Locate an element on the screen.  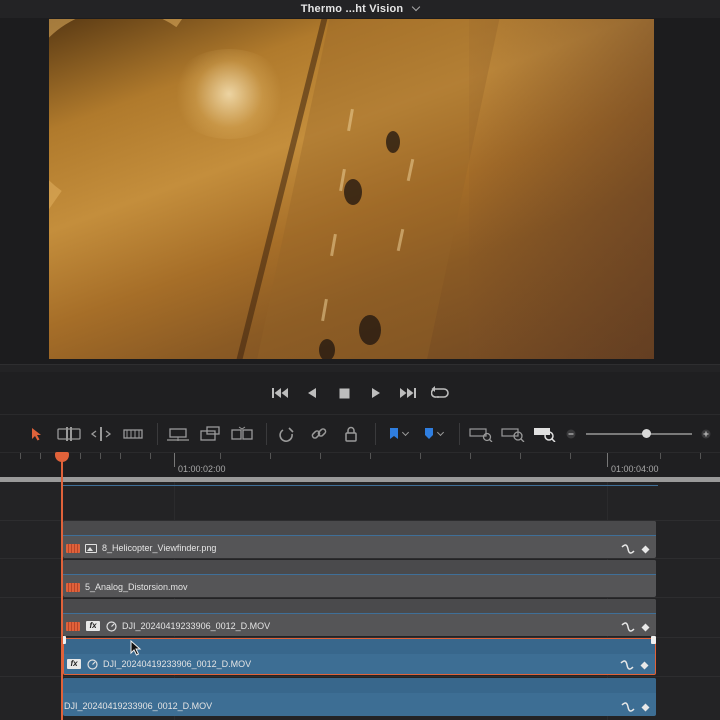
play-reverse-button is located at coordinates (312, 393).